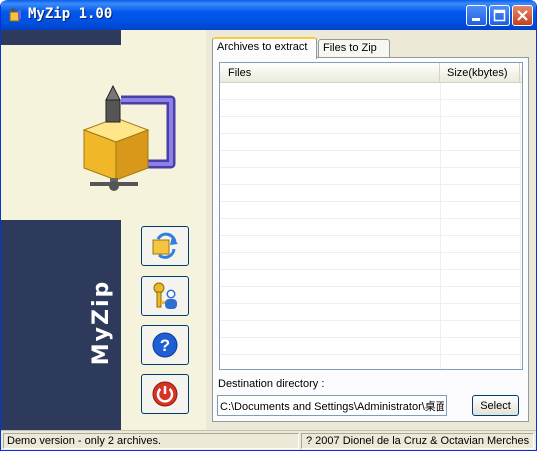 The height and width of the screenshot is (451, 537). Describe the element at coordinates (476, 19) in the screenshot. I see `minimize-icon` at that location.